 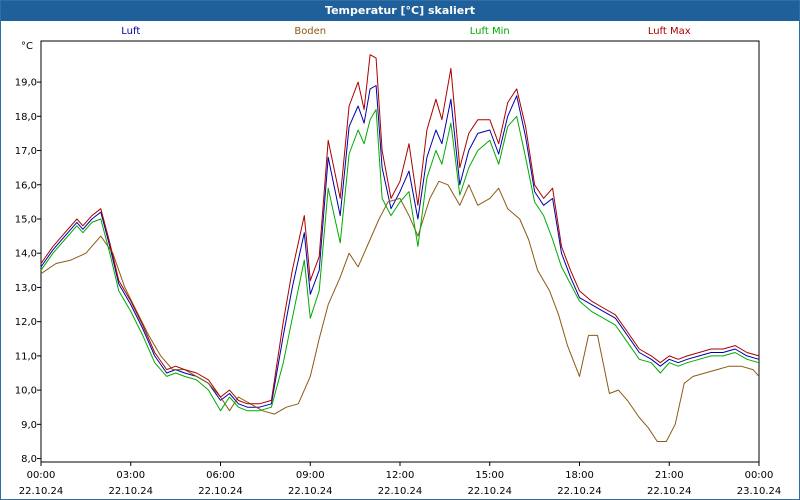 What do you see at coordinates (406, 31) in the screenshot?
I see `legend: Luft Boden Luft Min Luft Max` at bounding box center [406, 31].